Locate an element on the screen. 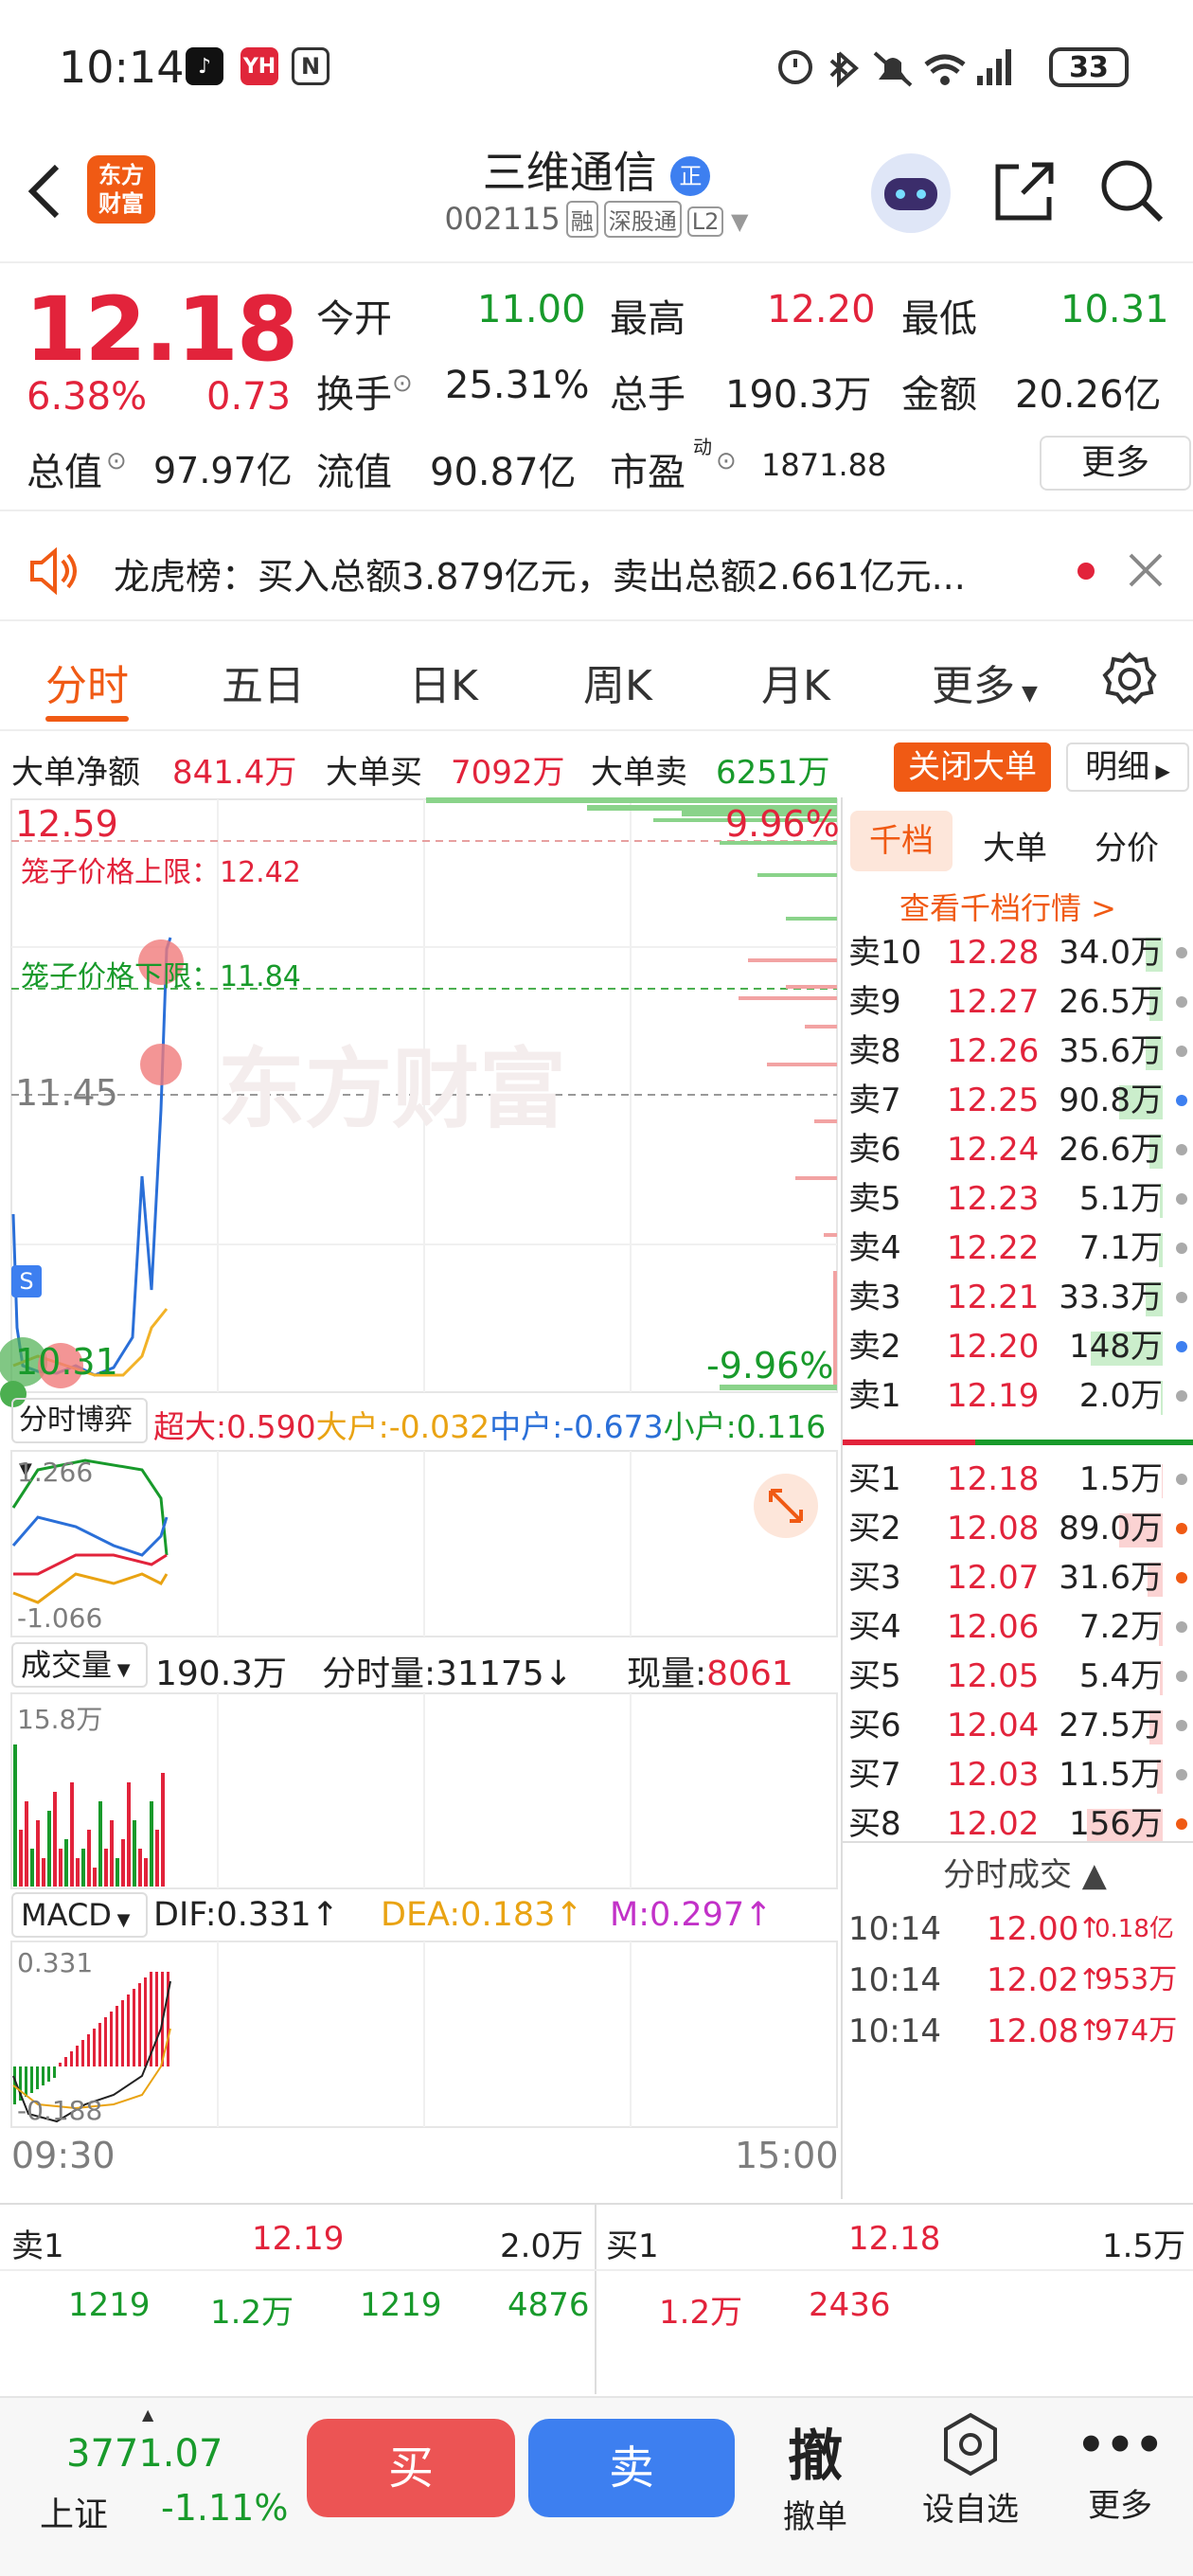  tab-thousand-levels: 千档 is located at coordinates (901, 841).